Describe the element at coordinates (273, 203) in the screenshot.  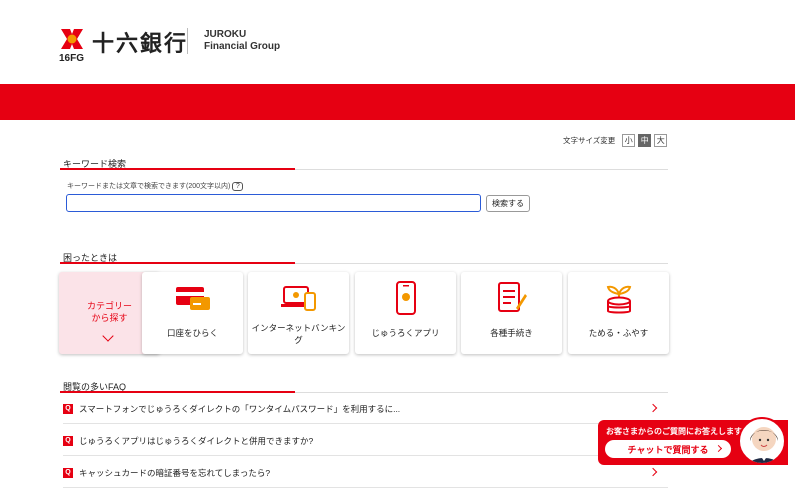
I see `search-input` at that location.